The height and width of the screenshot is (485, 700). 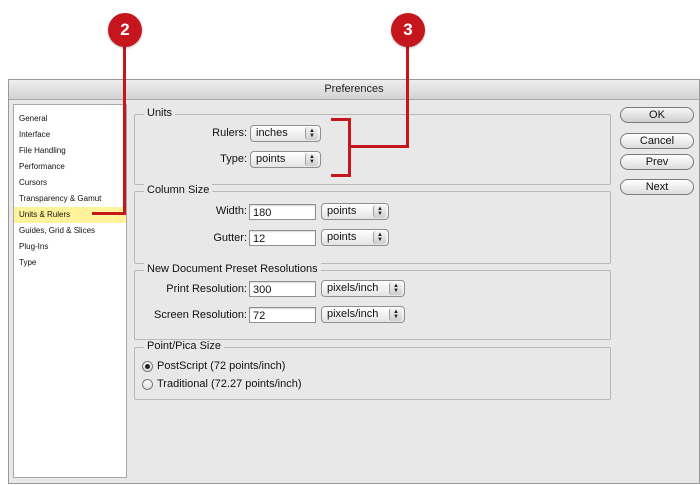 What do you see at coordinates (147, 384) in the screenshot?
I see `radio-unselected-icon` at bounding box center [147, 384].